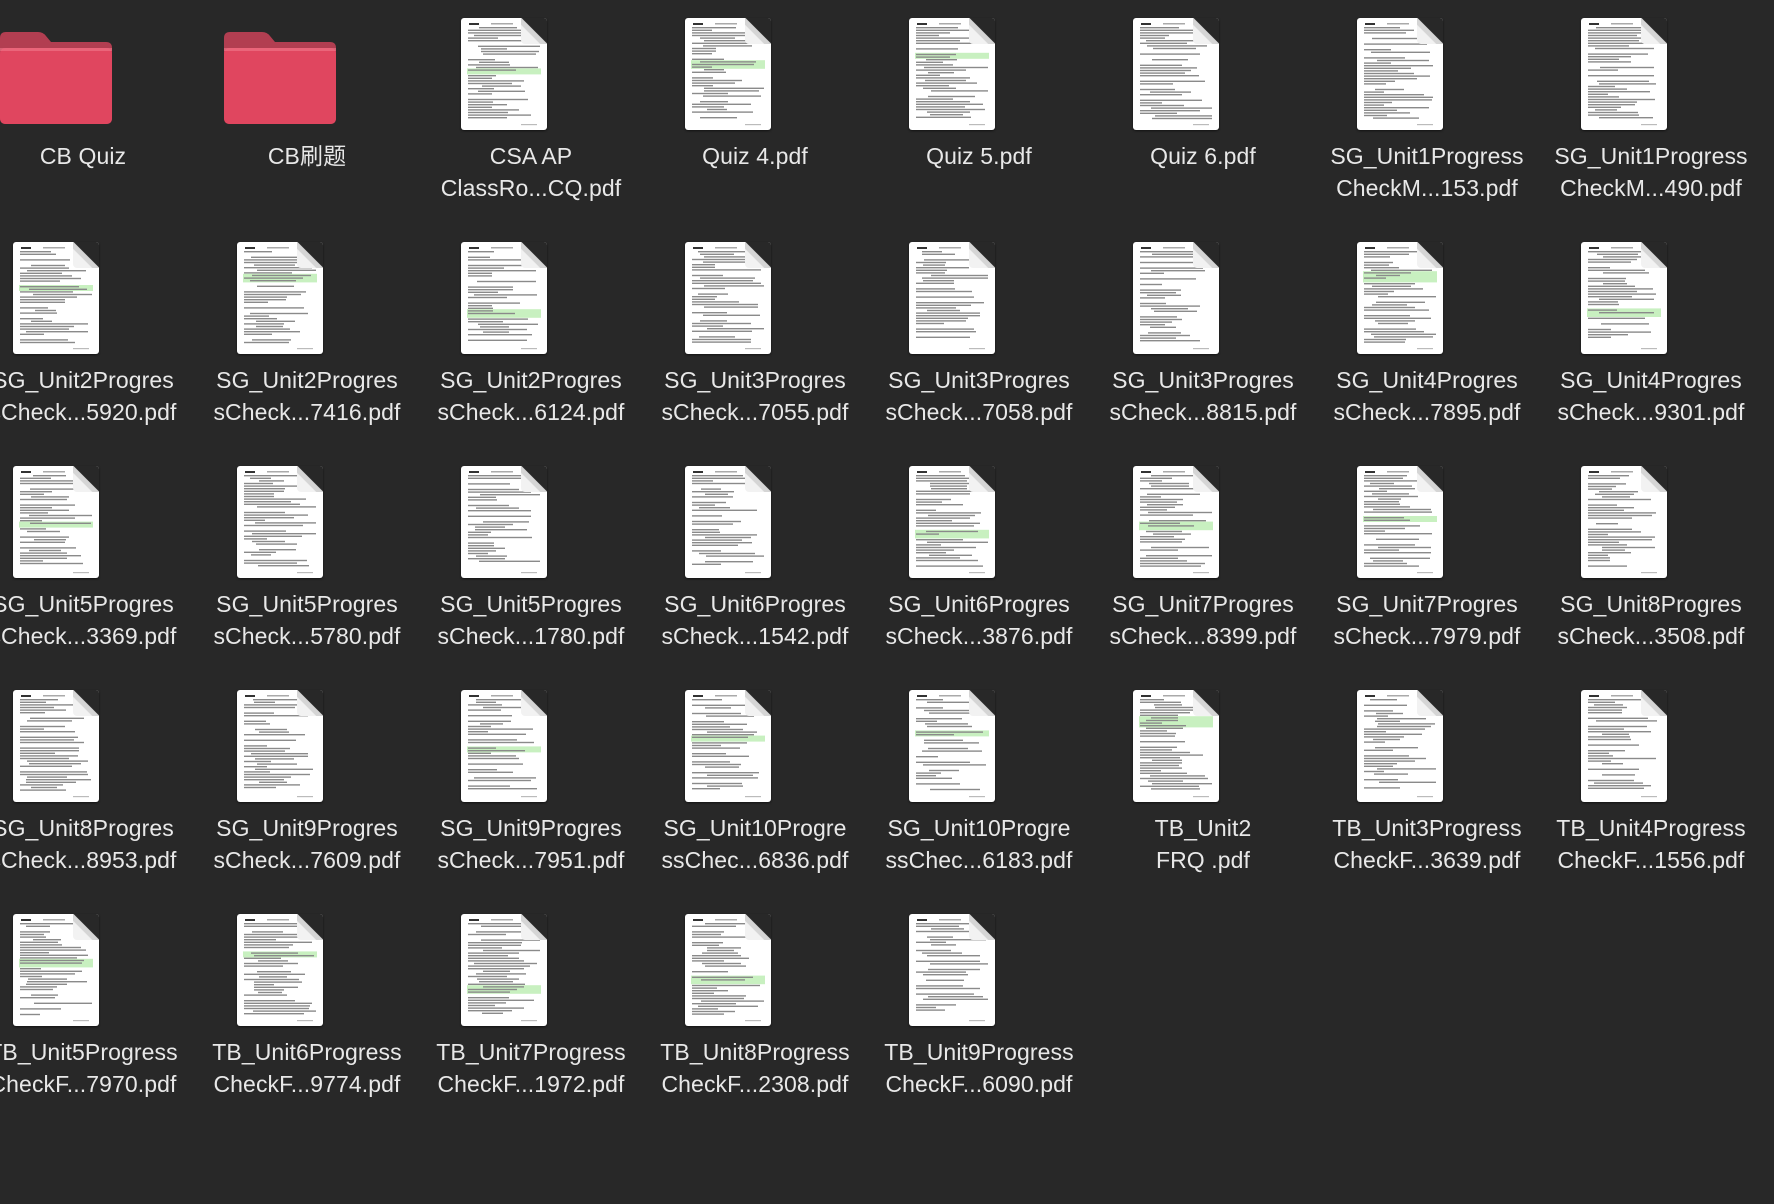 This screenshot has width=1774, height=1204. I want to click on pdf-file-item: SG_Unit5Progres sCheck...5780.pdf, so click(307, 564).